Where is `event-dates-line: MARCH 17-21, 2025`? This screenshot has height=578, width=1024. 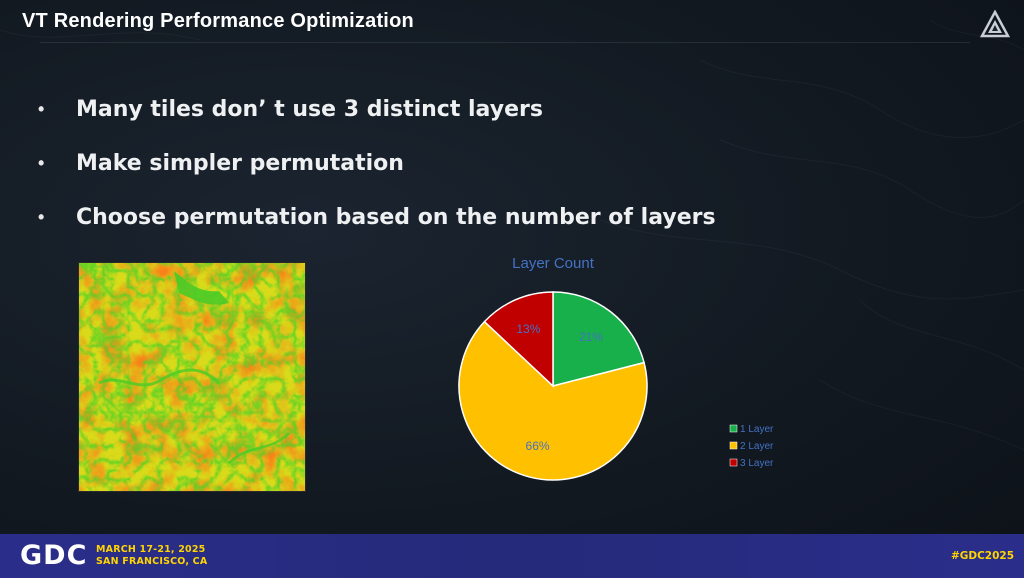 event-dates-line: MARCH 17-21, 2025 is located at coordinates (151, 549).